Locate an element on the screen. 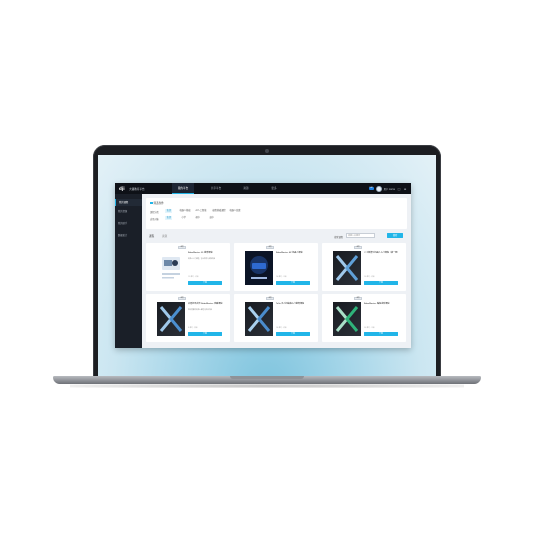 Image resolution: width=534 pixels, height=534 pixels. course-card: 课程 RoboMaster EP 机器人课程 16 课时 · 中级 下载 is located at coordinates (276, 267).